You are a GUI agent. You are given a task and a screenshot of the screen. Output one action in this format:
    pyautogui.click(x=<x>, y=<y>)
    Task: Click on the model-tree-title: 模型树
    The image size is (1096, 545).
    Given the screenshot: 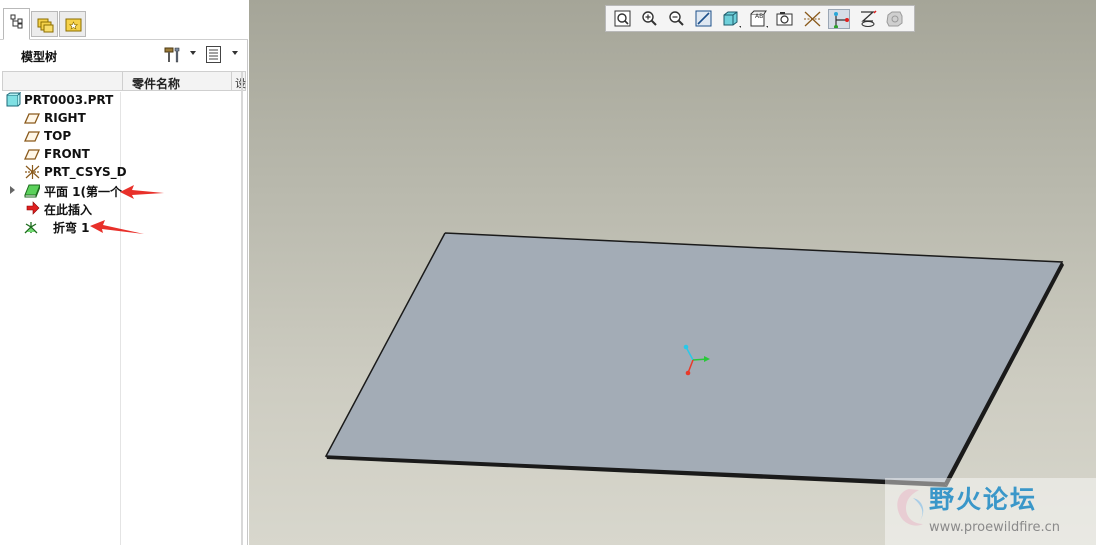 What is the action you would take?
    pyautogui.click(x=39, y=57)
    